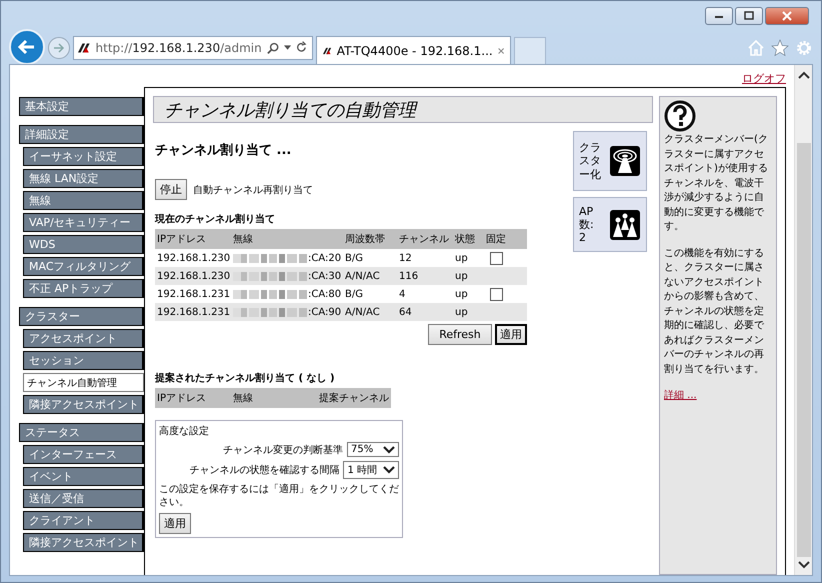 The image size is (822, 583). I want to click on nav-item: 送信／受信, so click(83, 498).